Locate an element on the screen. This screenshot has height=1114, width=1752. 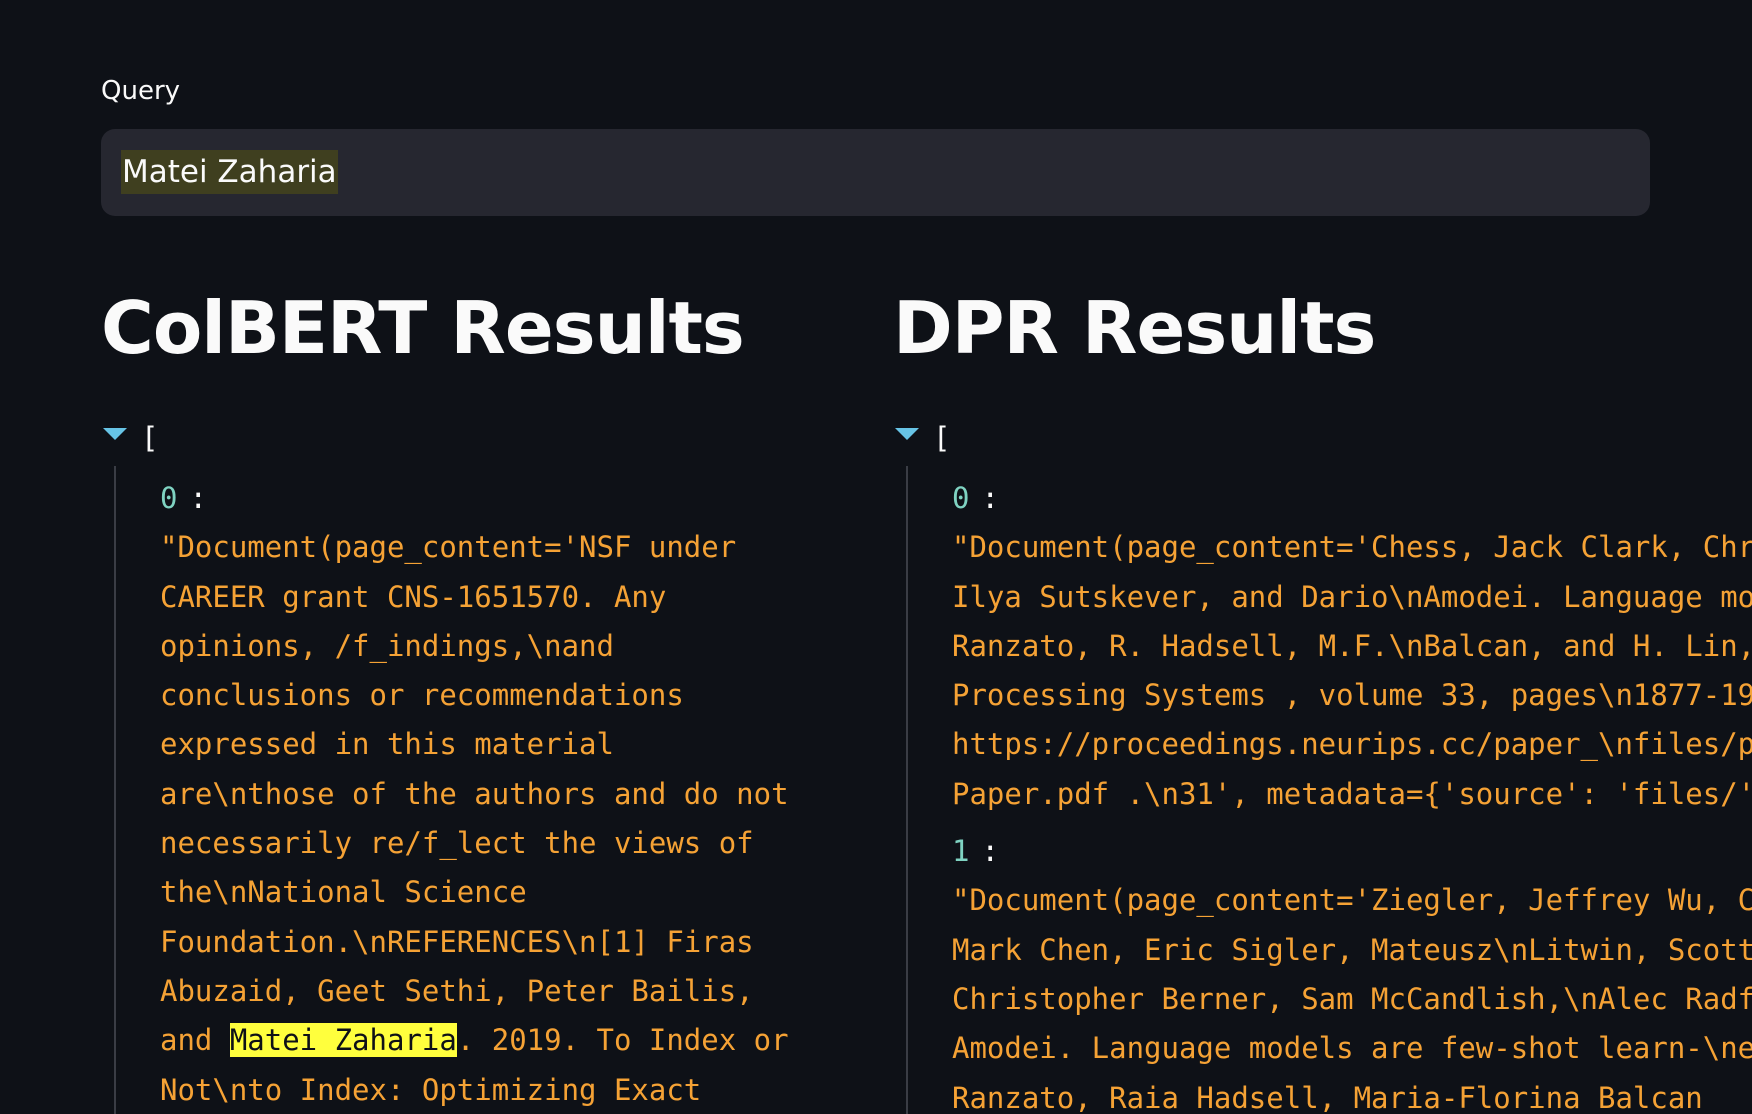
colbert-result-index: 0: is located at coordinates (183, 498).